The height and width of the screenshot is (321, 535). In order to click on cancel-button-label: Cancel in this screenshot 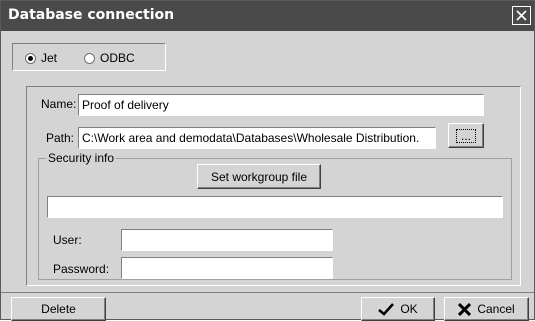, I will do `click(496, 309)`.